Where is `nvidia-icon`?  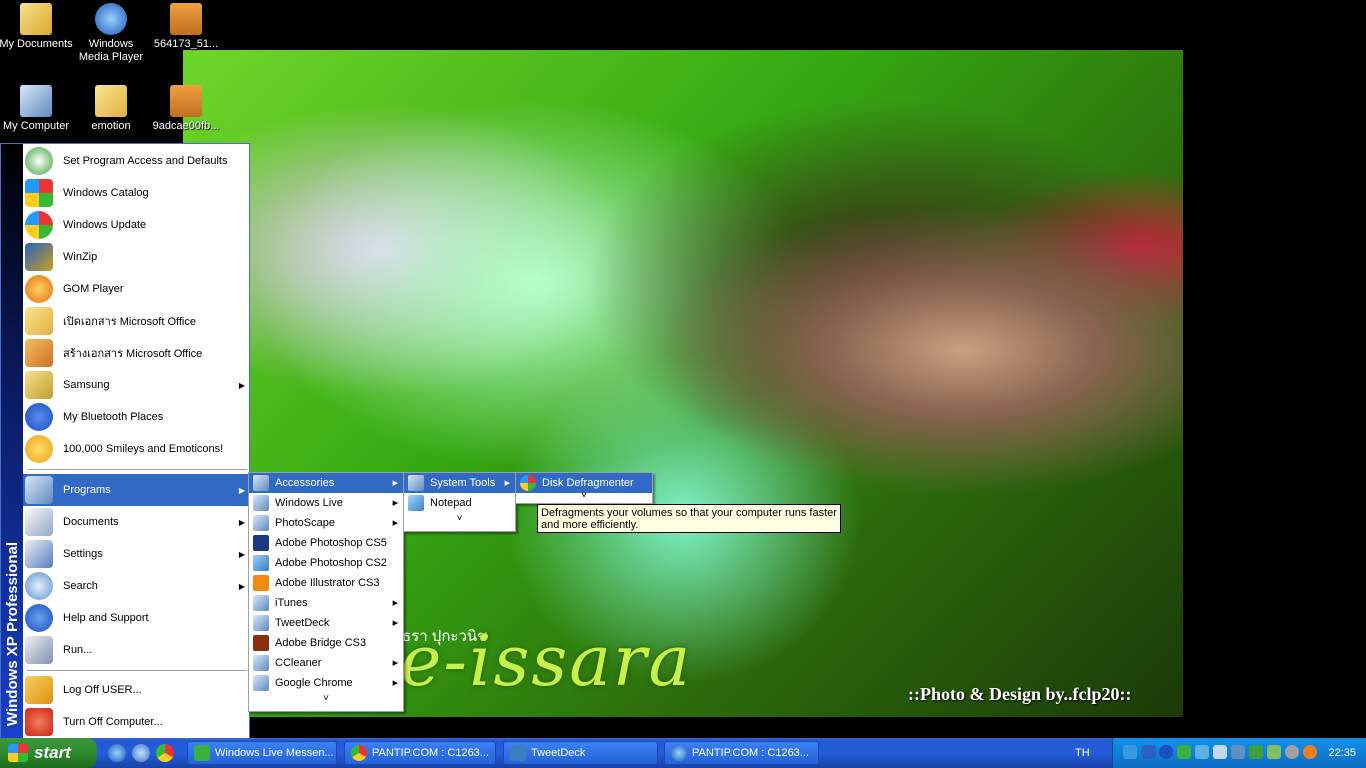 nvidia-icon is located at coordinates (1256, 752).